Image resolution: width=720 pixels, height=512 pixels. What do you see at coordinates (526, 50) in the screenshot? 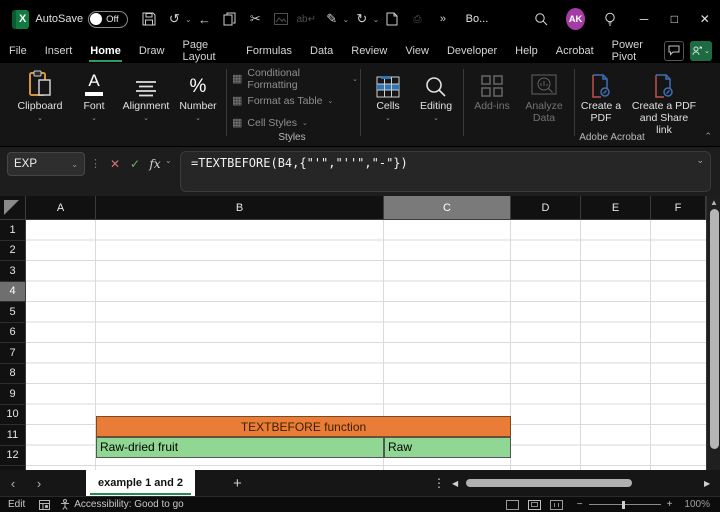
I see `tab-help: Help` at bounding box center [526, 50].